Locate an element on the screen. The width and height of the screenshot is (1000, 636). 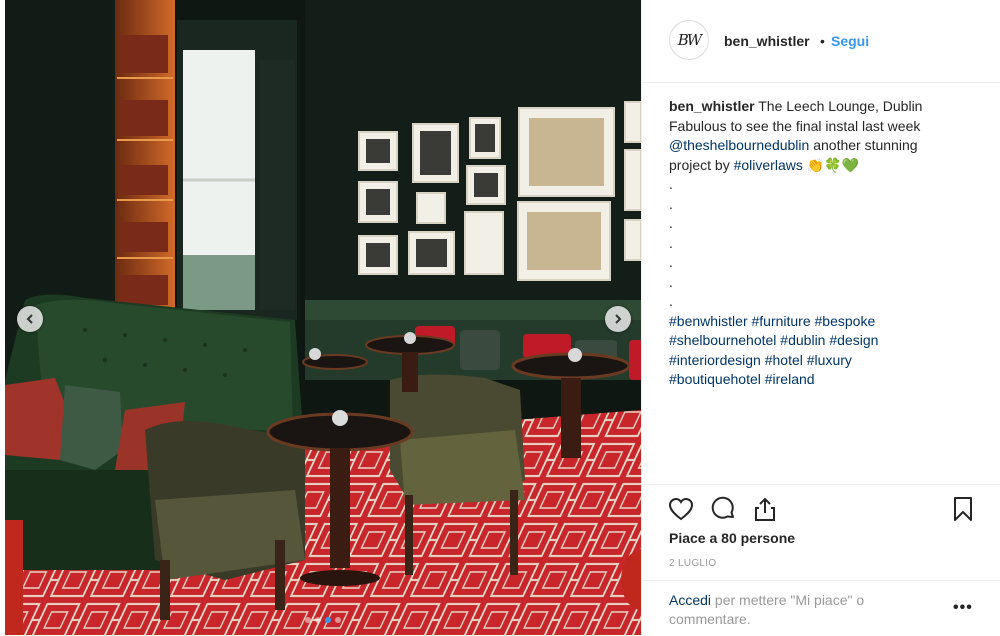
comment-icon is located at coordinates (722, 507).